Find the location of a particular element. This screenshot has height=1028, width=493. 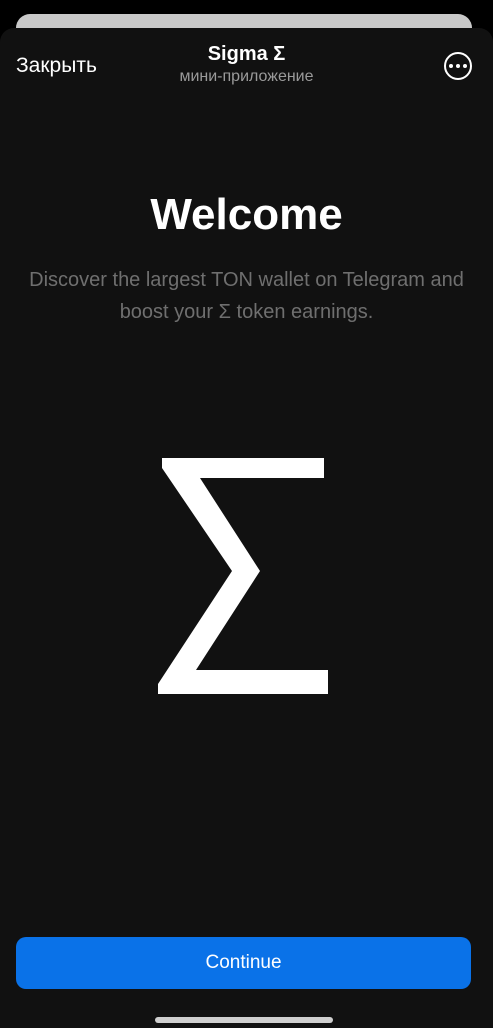

sigma-icon is located at coordinates (243, 576).